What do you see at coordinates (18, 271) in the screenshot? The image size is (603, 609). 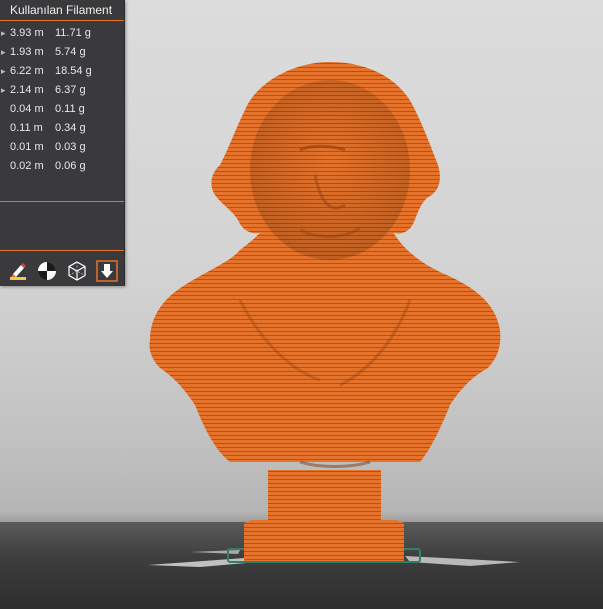 I see `paint-brush-icon` at bounding box center [18, 271].